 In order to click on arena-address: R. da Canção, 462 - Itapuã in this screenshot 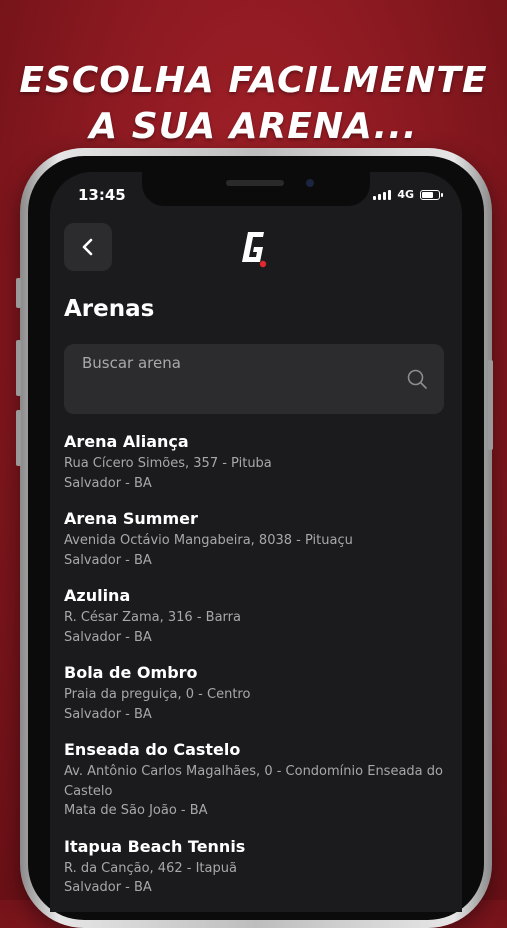, I will do `click(150, 868)`.